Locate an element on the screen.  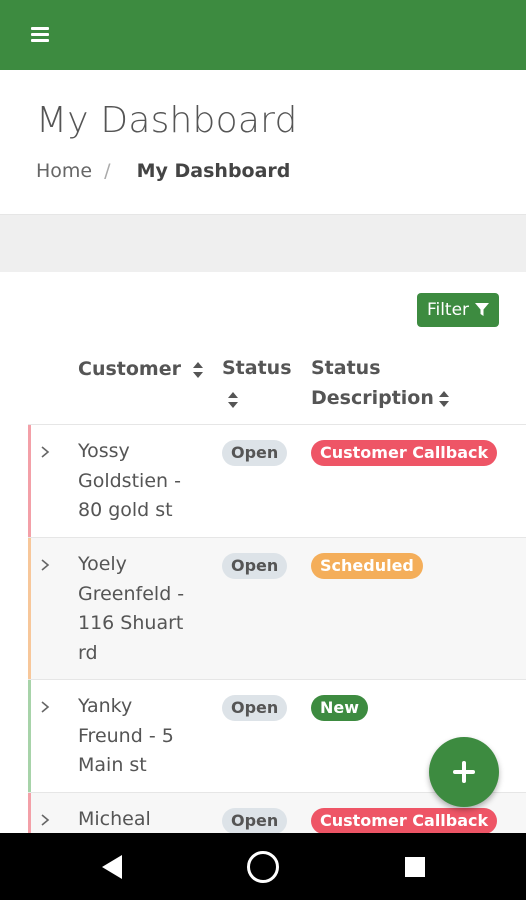
page-title: My Dashboard is located at coordinates (167, 120).